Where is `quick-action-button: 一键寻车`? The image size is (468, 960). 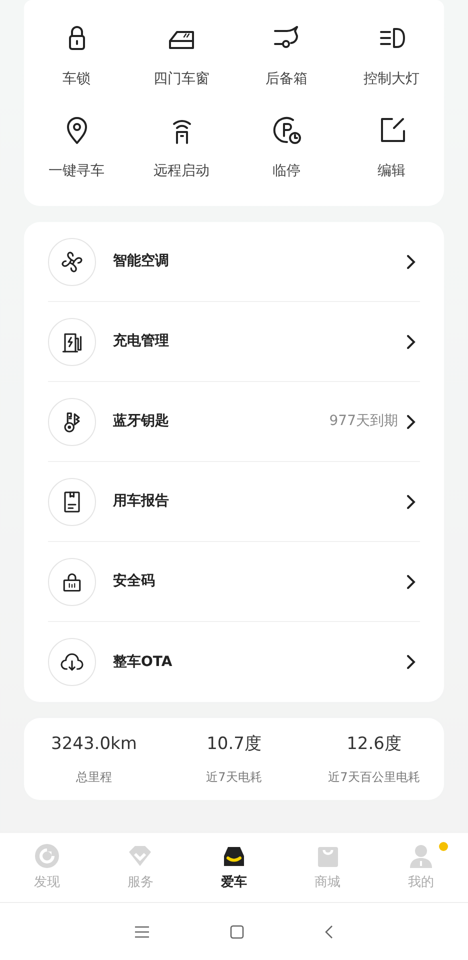
quick-action-button: 一键寻车 is located at coordinates (76, 147).